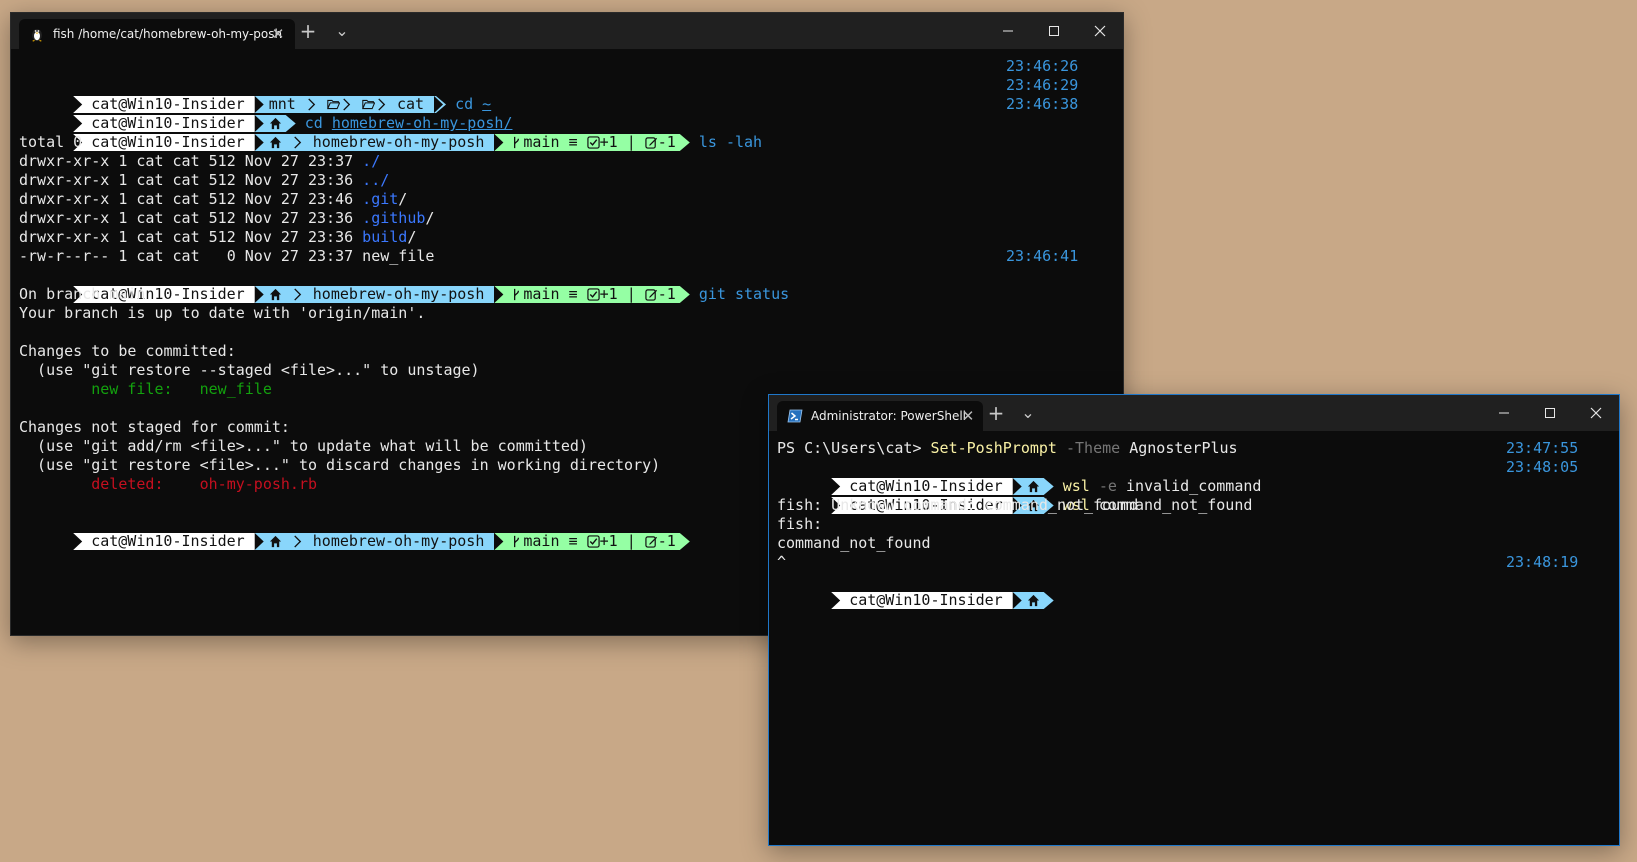  What do you see at coordinates (191, 256) in the screenshot?
I see `ls-meta: -rw-r--r-- 1 cat cat 0 Nov 27 23:37` at bounding box center [191, 256].